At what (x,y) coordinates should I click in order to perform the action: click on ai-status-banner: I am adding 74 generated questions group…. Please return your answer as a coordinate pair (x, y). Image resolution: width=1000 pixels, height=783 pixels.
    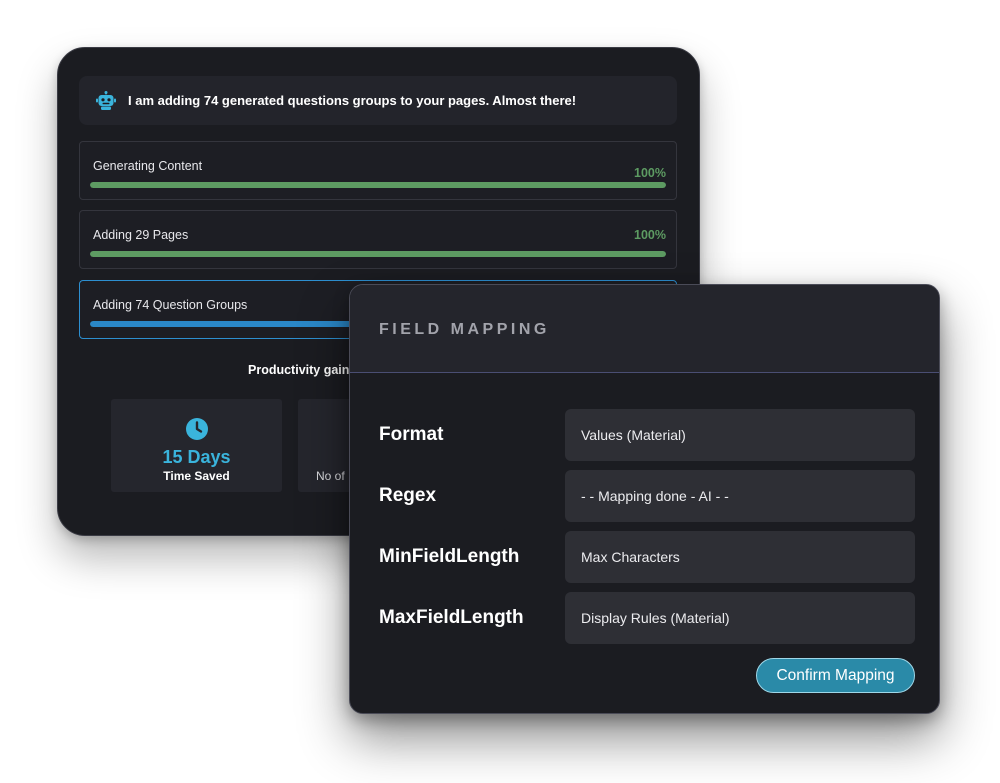
    Looking at the image, I should click on (378, 100).